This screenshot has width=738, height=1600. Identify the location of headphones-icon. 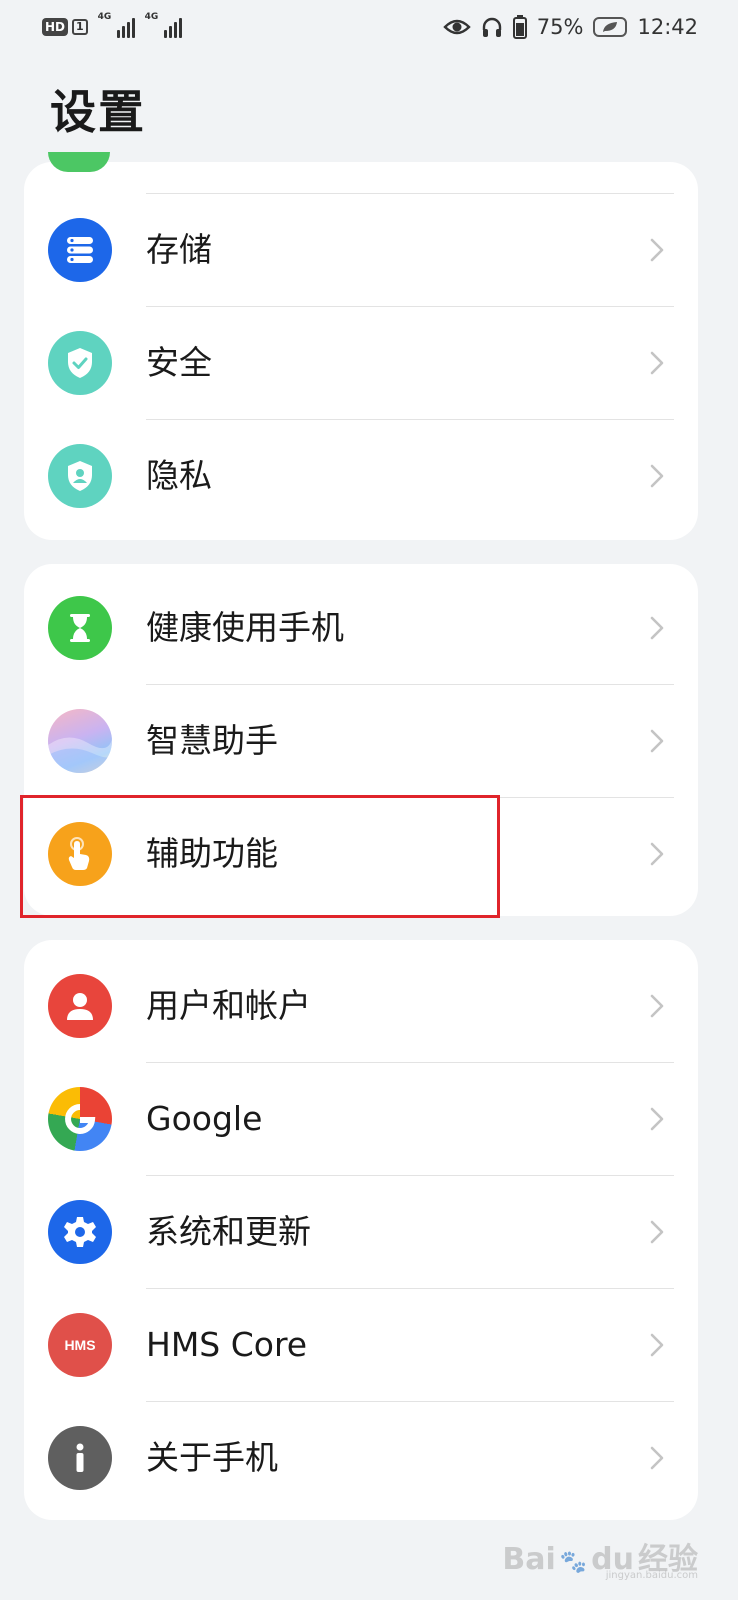
(491, 27).